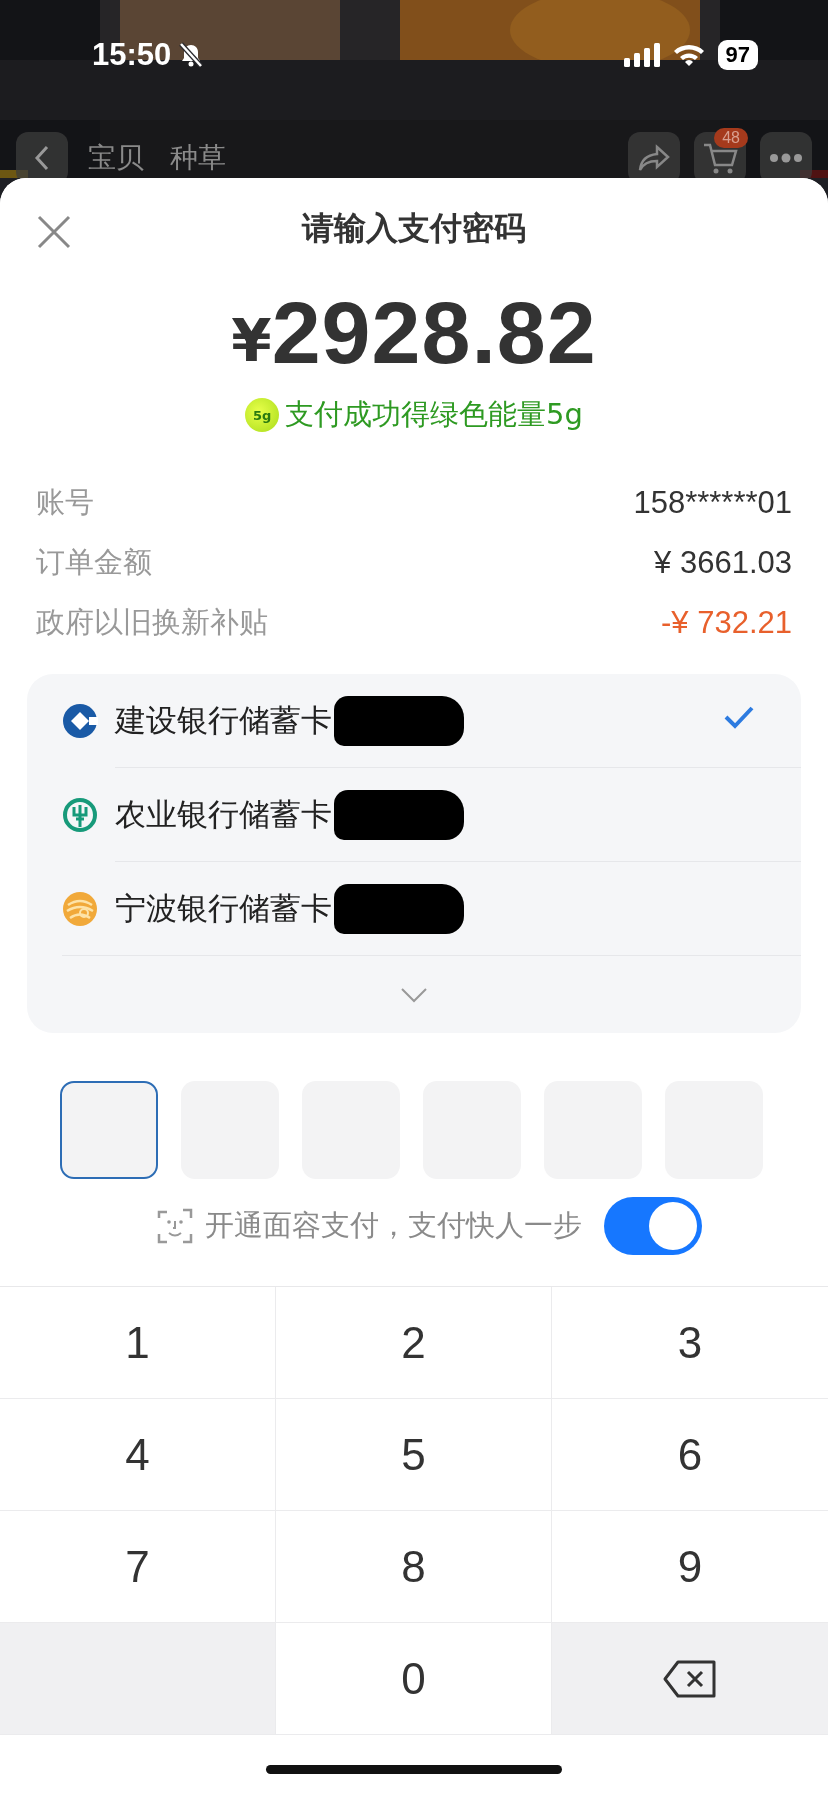 Image resolution: width=828 pixels, height=1795 pixels. I want to click on battery-level: 97, so click(737, 55).